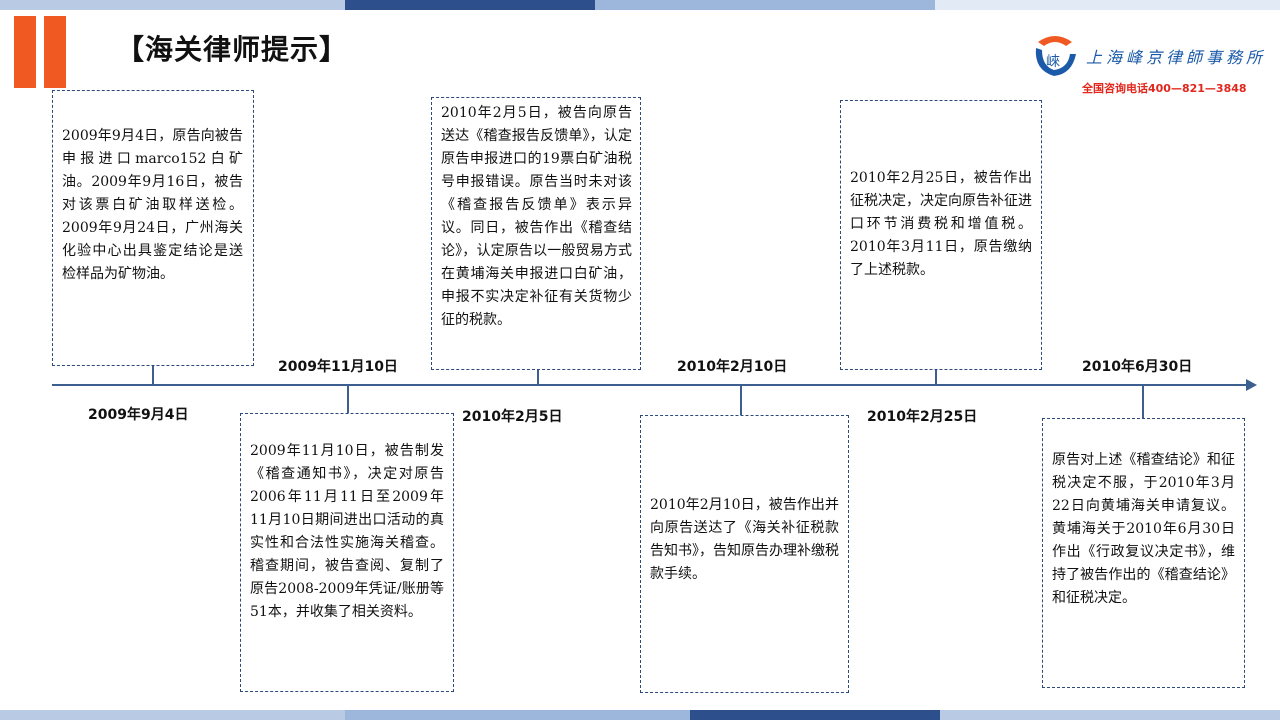 The image size is (1280, 720). Describe the element at coordinates (25, 52) in the screenshot. I see `accent-bar-left` at that location.